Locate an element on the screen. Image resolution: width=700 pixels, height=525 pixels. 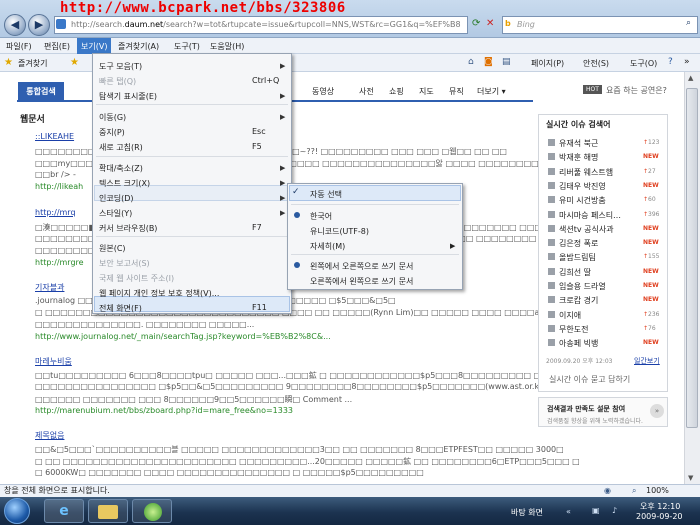
view-menu-item: 보안 보고서(S) is located at coordinates (124, 263).